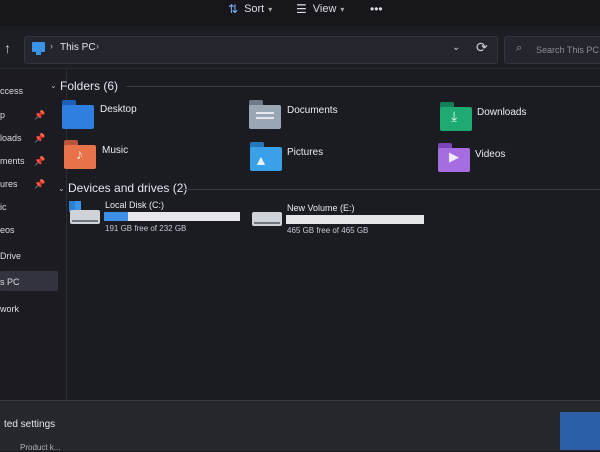  I want to click on view-label: View, so click(324, 9).